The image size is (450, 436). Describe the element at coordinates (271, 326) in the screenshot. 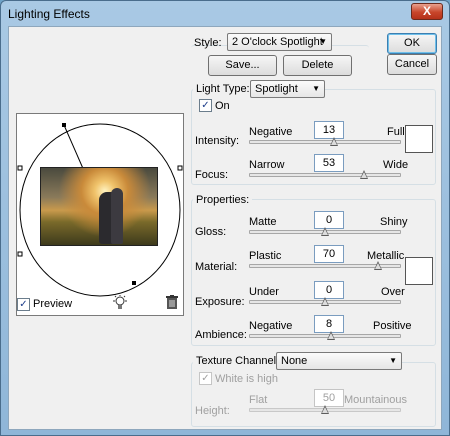

I see `ambience-min-label: Negative` at that location.